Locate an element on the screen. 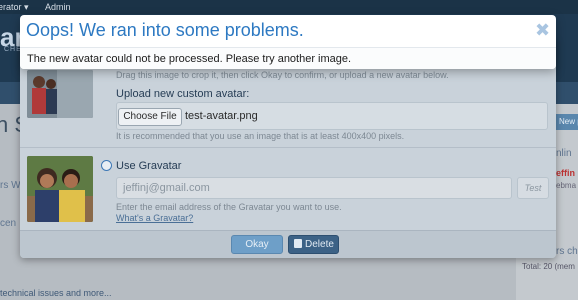 The height and width of the screenshot is (300, 578). delete-button: Delete is located at coordinates (313, 244).